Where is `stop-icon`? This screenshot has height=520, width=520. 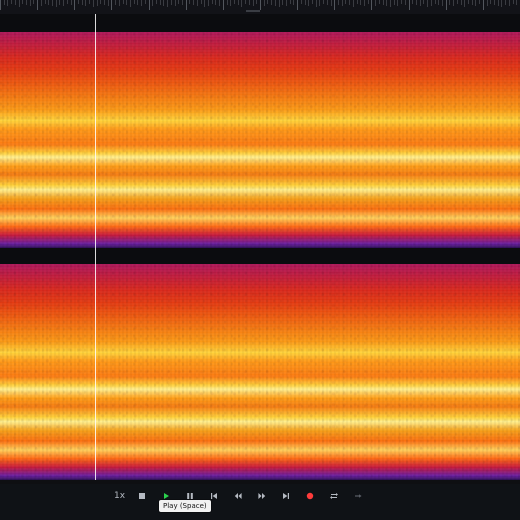
stop-icon is located at coordinates (142, 496).